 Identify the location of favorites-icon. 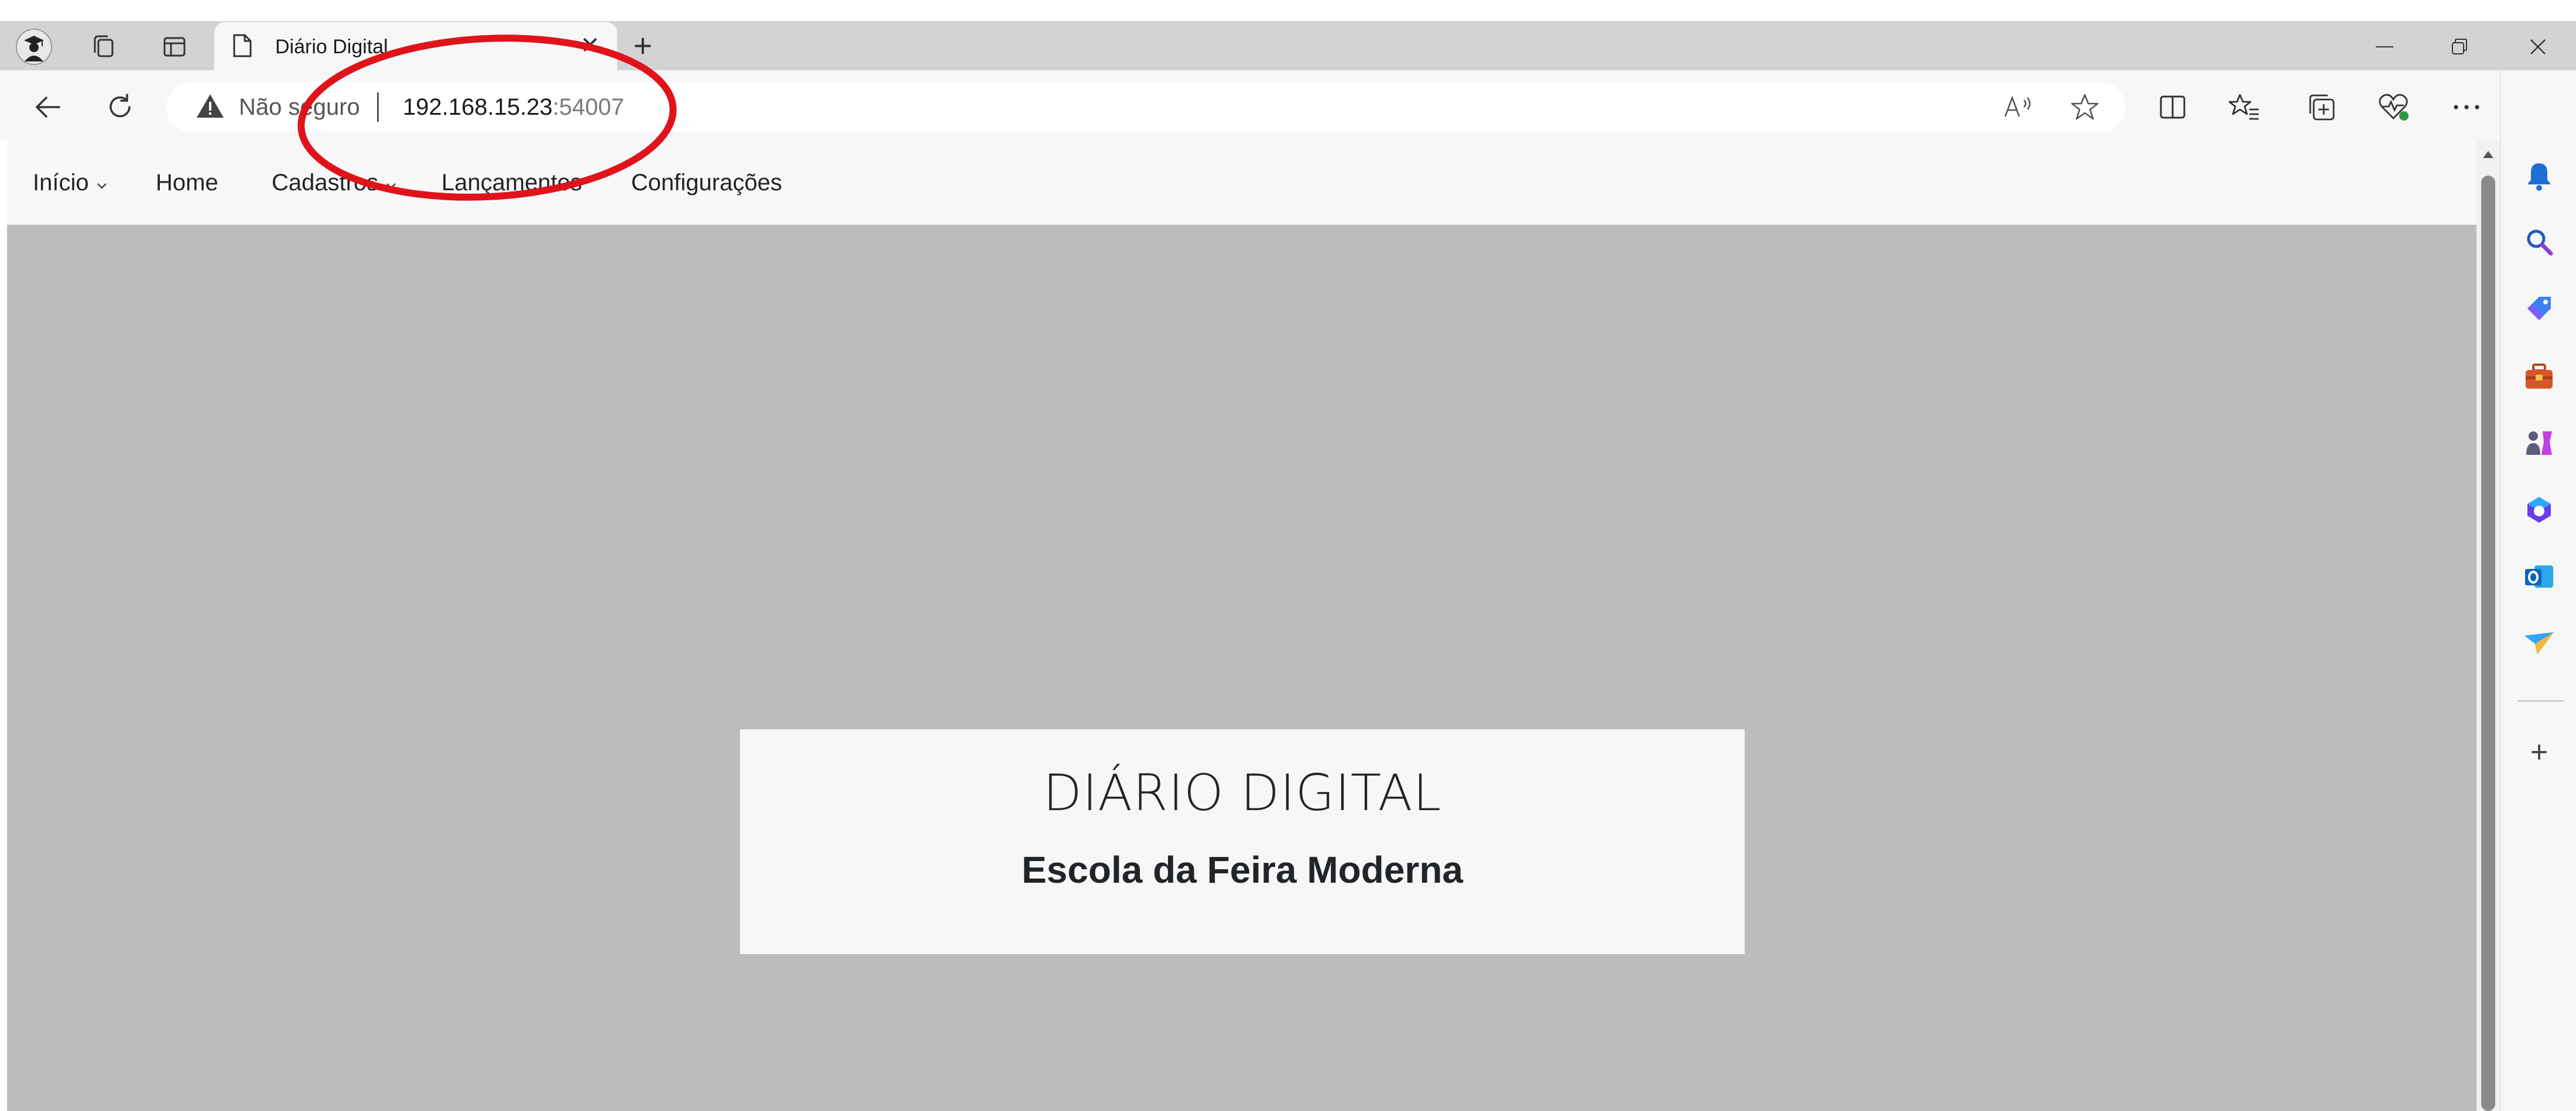
(2244, 107).